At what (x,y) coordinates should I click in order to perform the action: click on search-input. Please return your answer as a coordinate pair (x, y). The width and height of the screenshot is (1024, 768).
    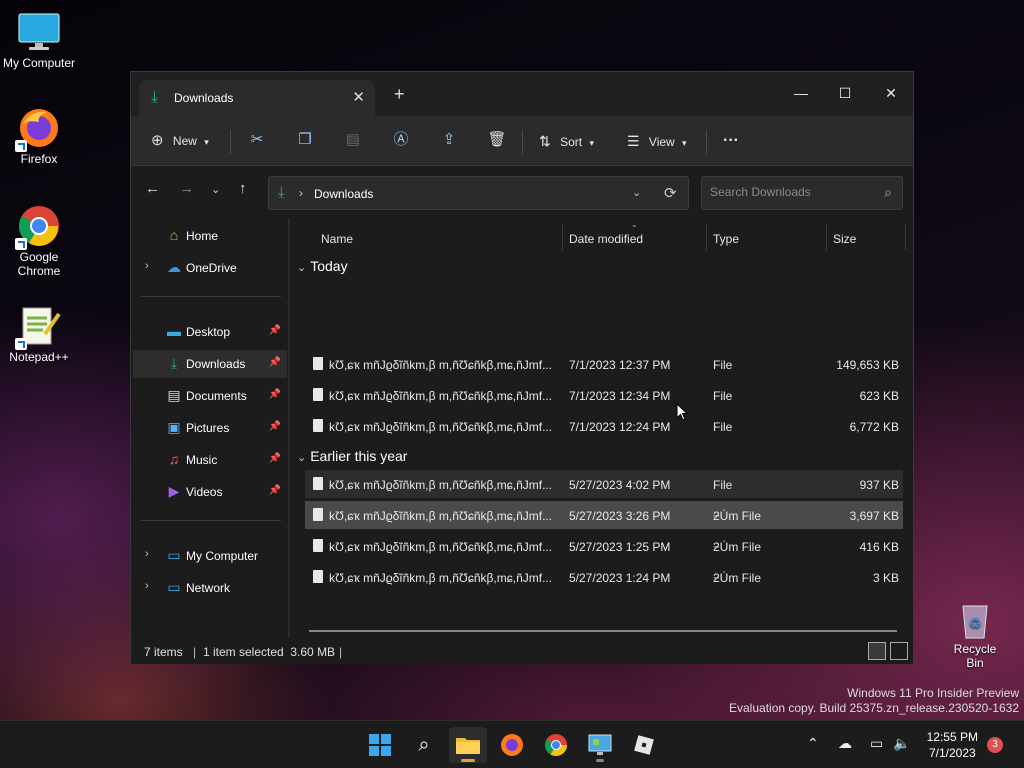
    Looking at the image, I should click on (790, 192).